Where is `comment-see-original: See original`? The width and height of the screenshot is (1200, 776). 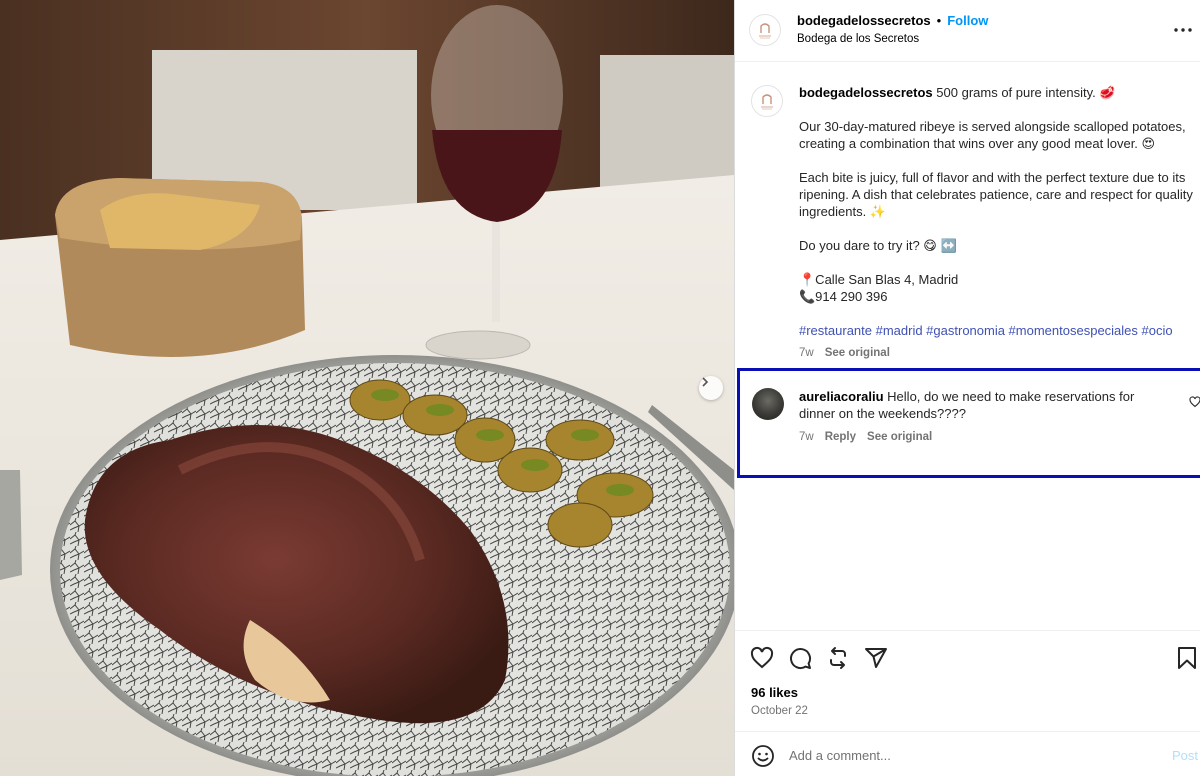
comment-see-original: See original is located at coordinates (899, 437).